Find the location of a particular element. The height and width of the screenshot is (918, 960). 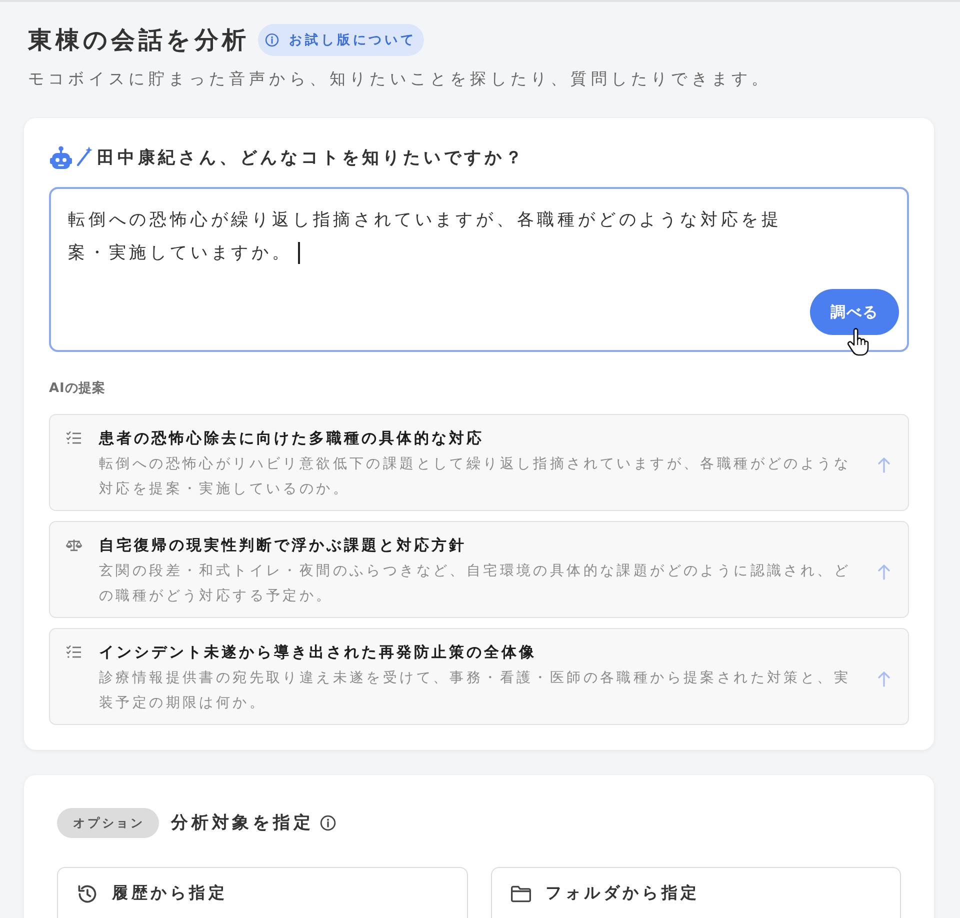

balance-scale-icon is located at coordinates (74, 545).